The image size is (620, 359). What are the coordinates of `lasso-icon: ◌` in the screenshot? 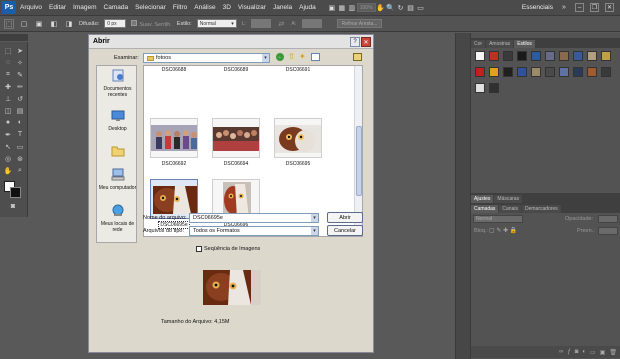 It's located at (8, 62).